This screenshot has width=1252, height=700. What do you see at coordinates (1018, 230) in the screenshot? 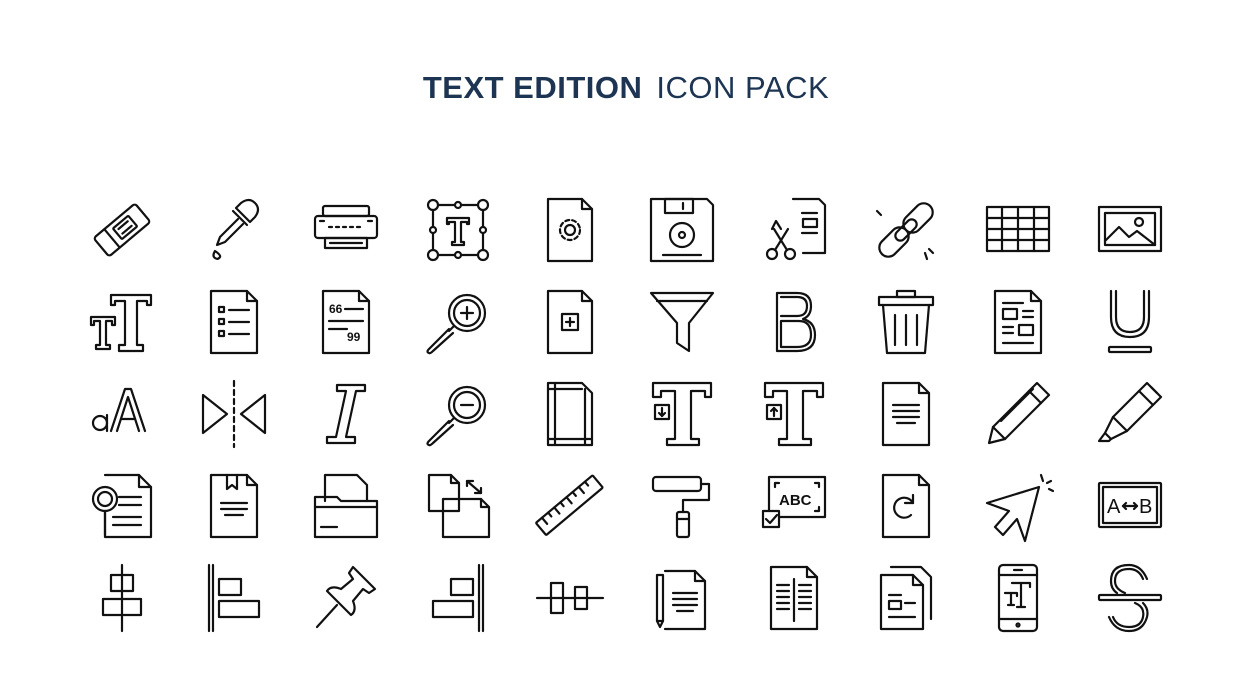
I see `table-icon` at bounding box center [1018, 230].